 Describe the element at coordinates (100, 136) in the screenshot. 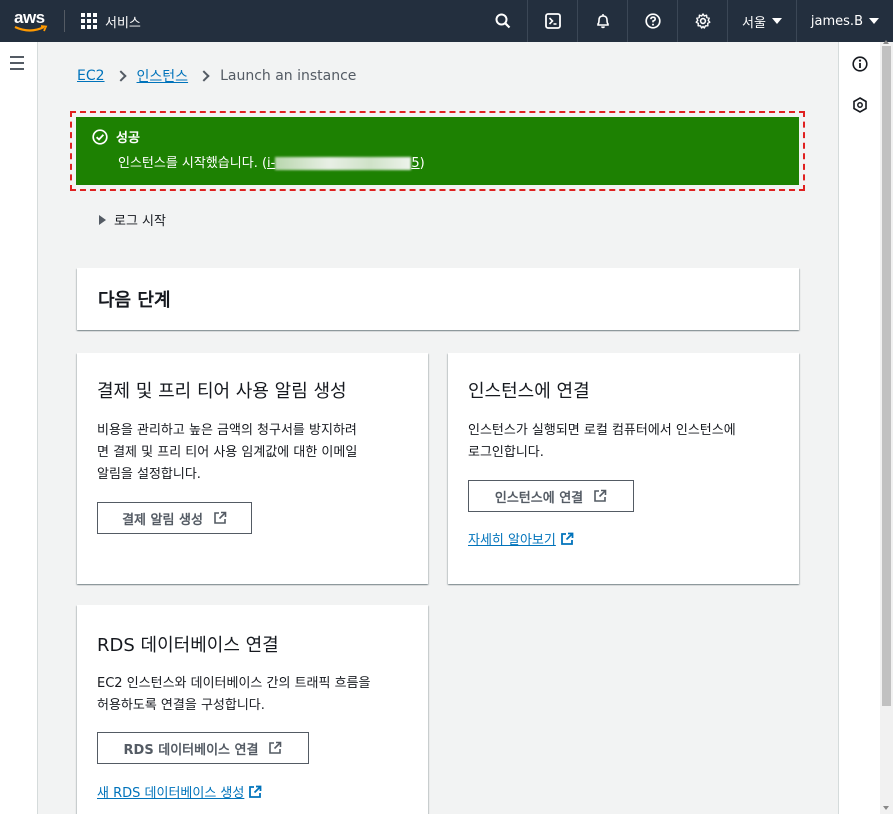

I see `check-circle-icon` at that location.